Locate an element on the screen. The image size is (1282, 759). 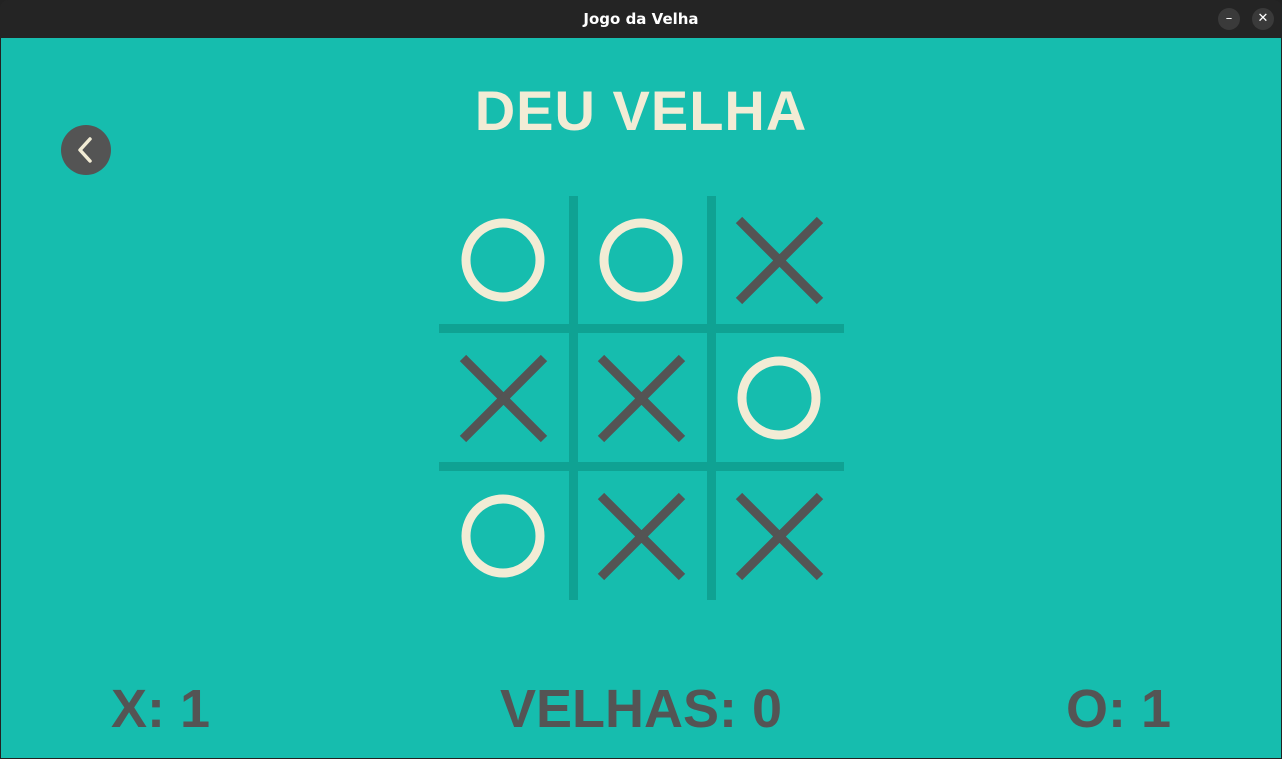
minimize-button: – is located at coordinates (1229, 19).